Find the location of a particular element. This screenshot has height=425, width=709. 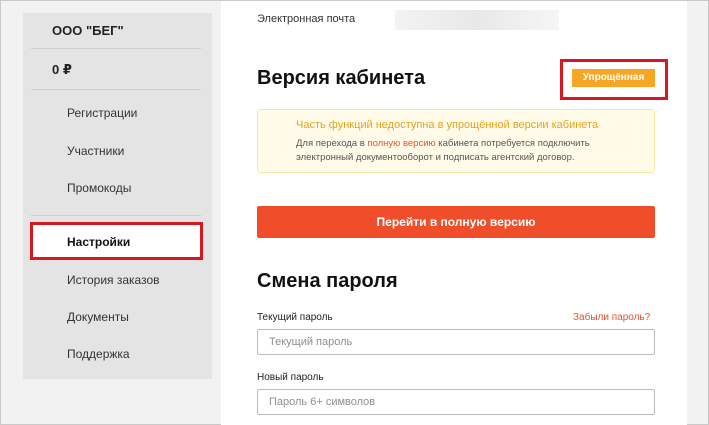

notice-text-before: Для перехода в is located at coordinates (332, 143).